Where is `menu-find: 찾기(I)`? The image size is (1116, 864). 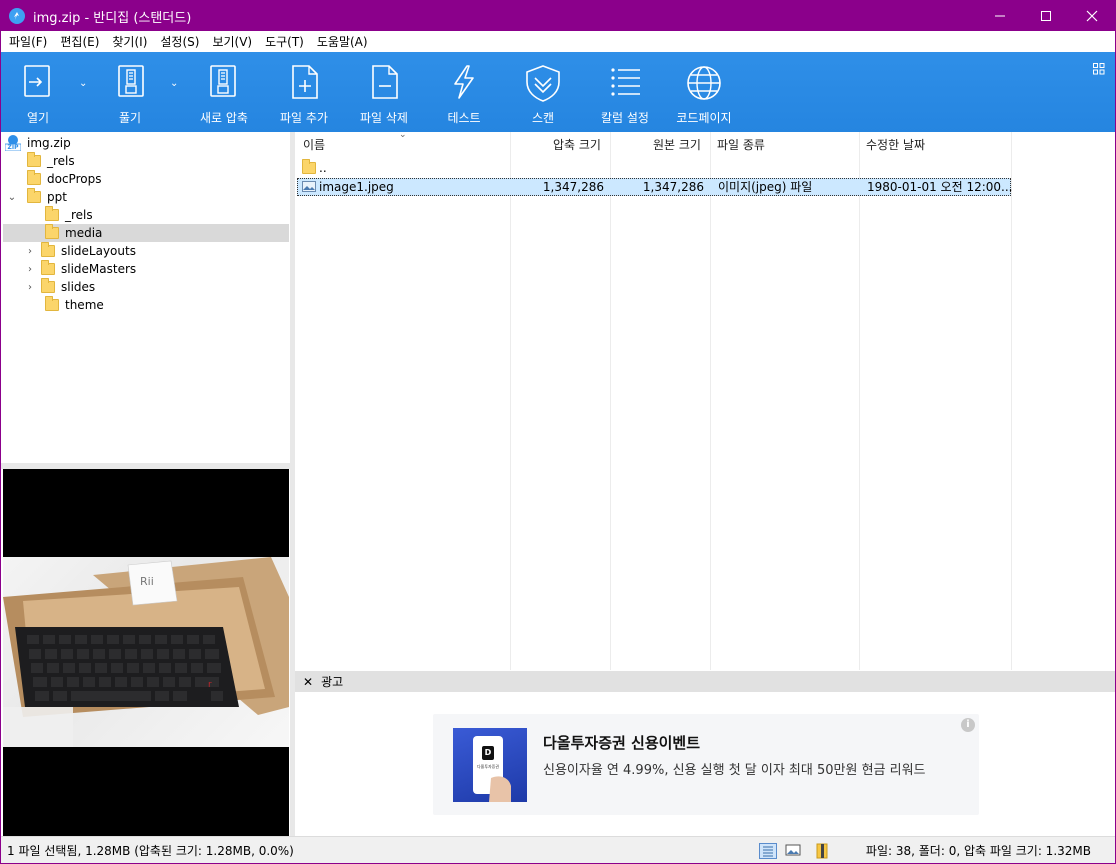
menu-find: 찾기(I) is located at coordinates (129, 41).